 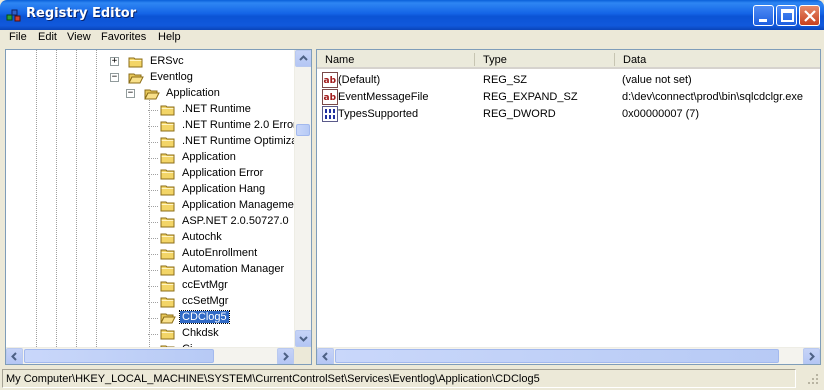 I want to click on column-header-type: Type, so click(x=545, y=59).